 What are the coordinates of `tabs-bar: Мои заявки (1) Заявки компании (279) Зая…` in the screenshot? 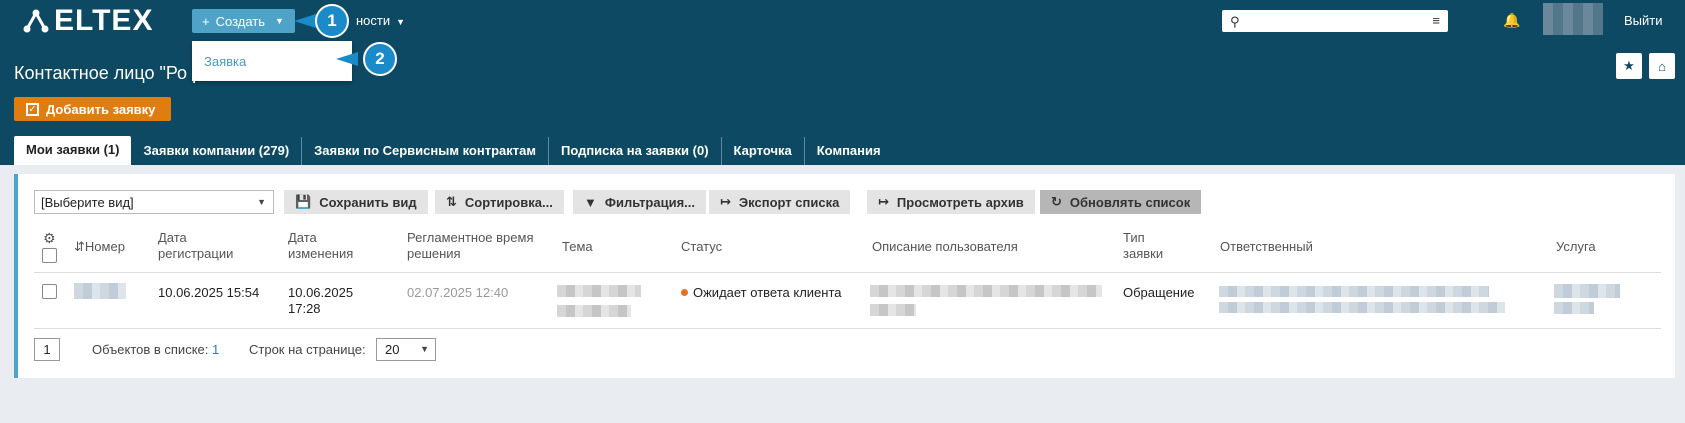 It's located at (453, 150).